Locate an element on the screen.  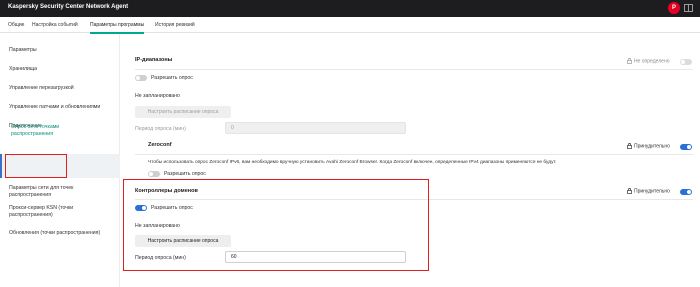
window-icon is located at coordinates (688, 8).